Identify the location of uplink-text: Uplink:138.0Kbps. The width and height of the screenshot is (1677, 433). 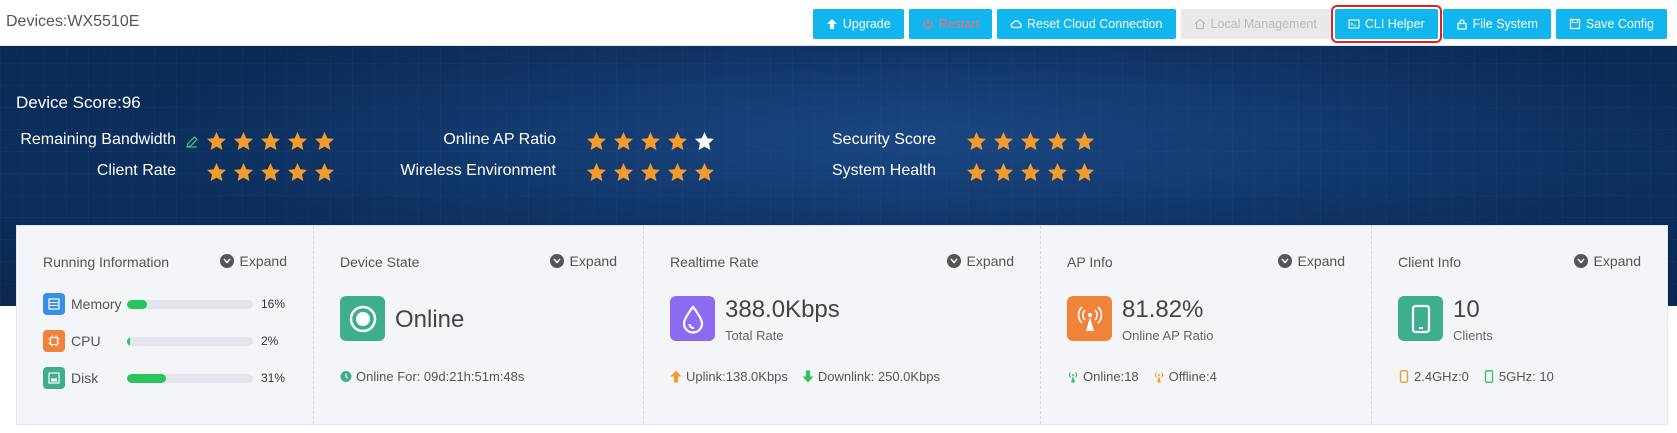
(737, 376).